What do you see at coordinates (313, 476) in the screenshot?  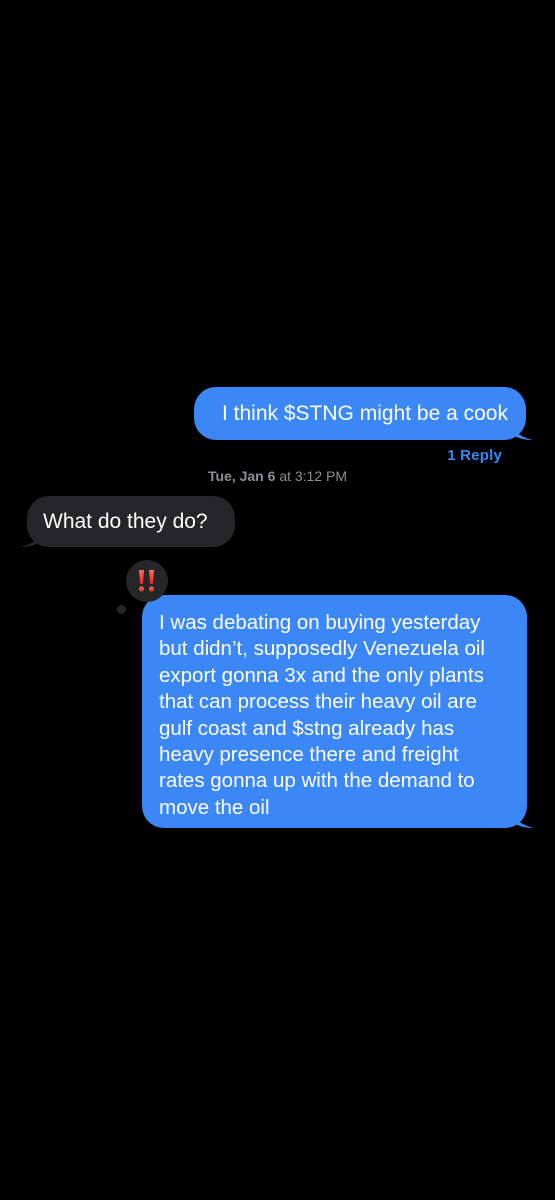 I see `timestamp-time: at 3:12 PM` at bounding box center [313, 476].